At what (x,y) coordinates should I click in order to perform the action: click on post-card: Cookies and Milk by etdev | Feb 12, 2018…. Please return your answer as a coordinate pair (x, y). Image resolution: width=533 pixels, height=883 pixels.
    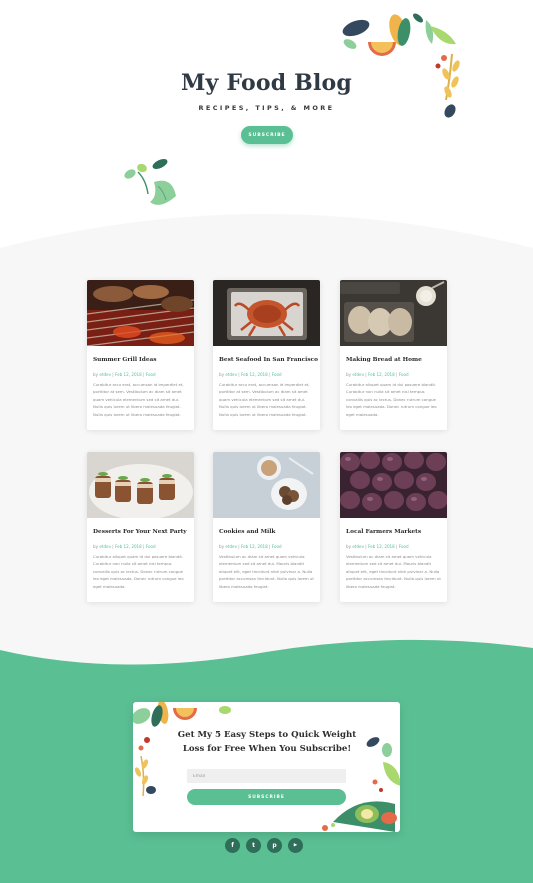
    Looking at the image, I should click on (266, 527).